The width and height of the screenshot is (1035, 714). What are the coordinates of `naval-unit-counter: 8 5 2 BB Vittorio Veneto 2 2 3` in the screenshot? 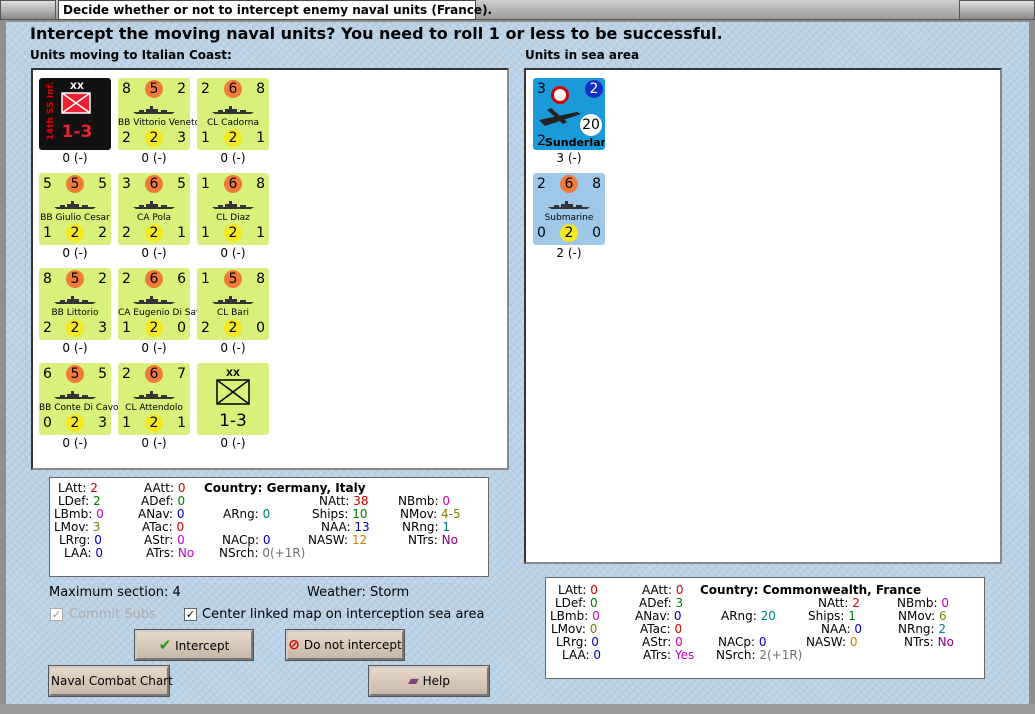 It's located at (159, 114).